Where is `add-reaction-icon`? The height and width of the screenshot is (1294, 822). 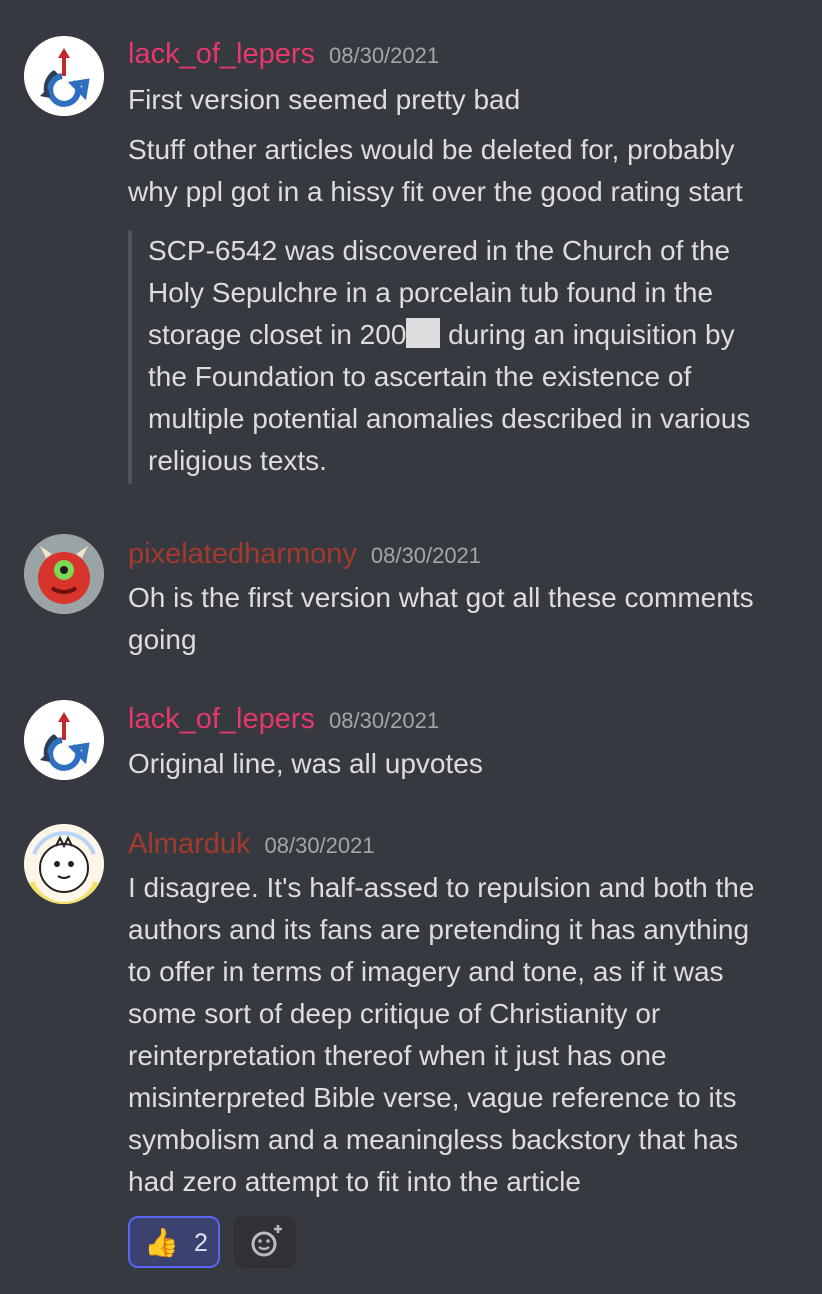
add-reaction-icon is located at coordinates (267, 1240).